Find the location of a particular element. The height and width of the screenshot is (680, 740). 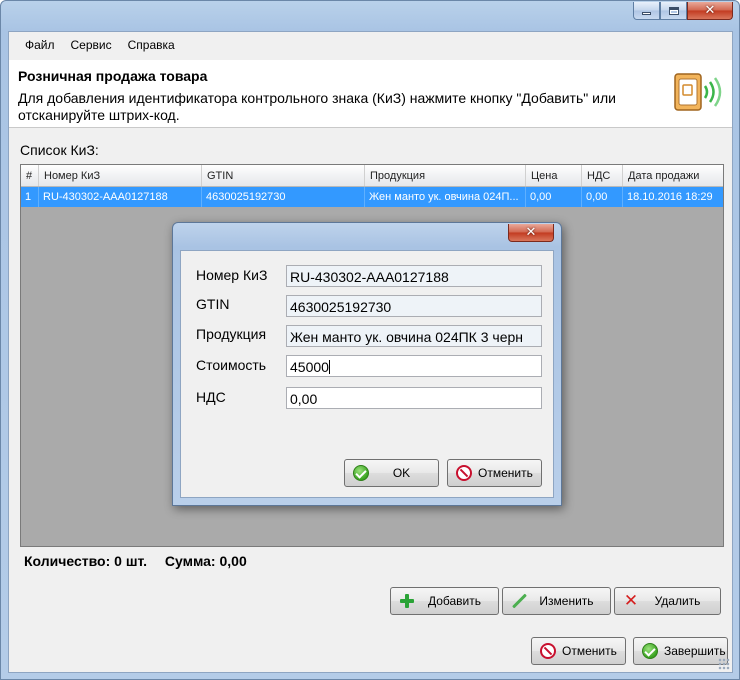

page-title: Розничная продажа товара is located at coordinates (113, 76).